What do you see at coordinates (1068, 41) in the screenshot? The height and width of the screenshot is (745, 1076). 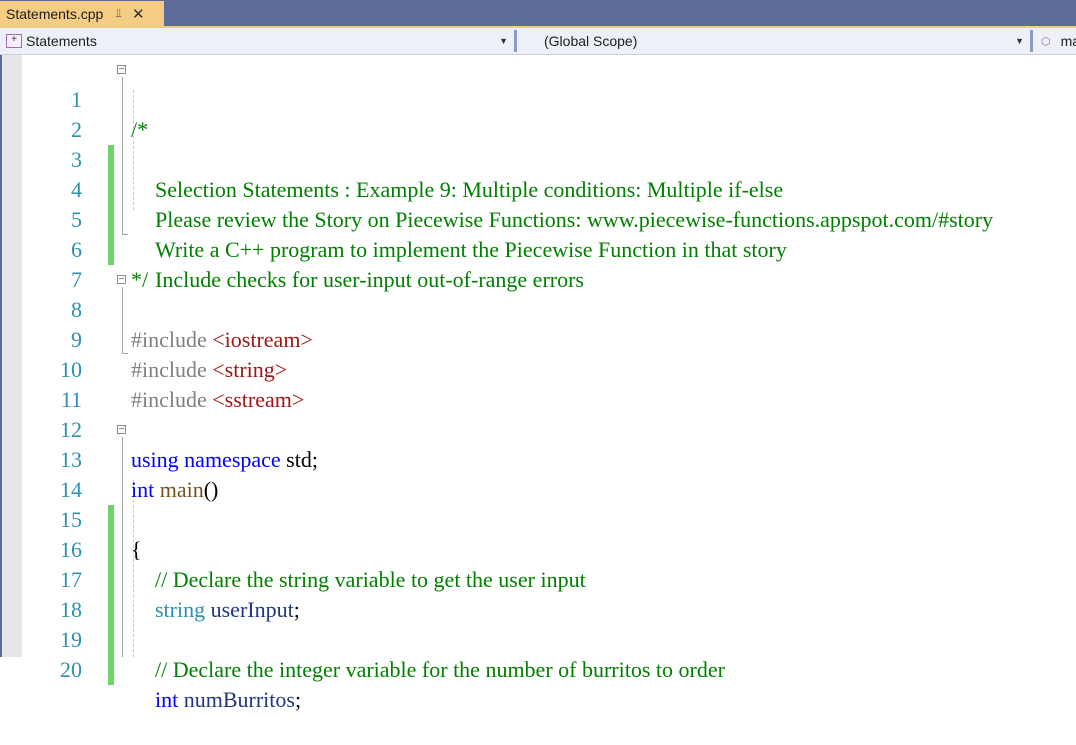 I see `member-label: ma` at bounding box center [1068, 41].